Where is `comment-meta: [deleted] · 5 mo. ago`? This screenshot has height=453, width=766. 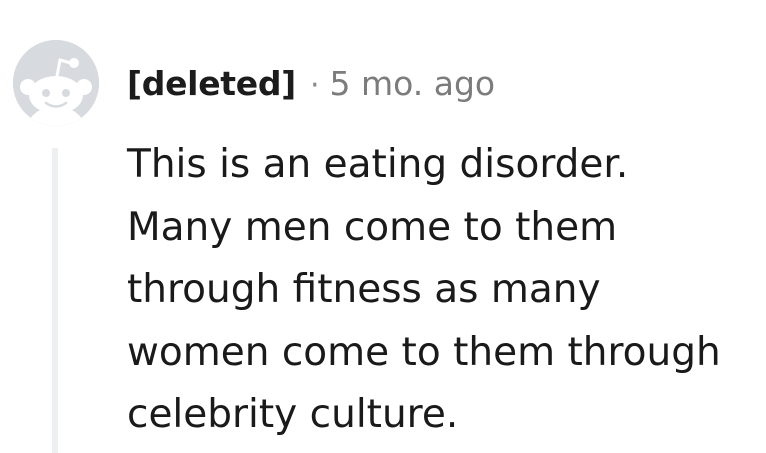
comment-meta: [deleted] · 5 mo. ago is located at coordinates (311, 85).